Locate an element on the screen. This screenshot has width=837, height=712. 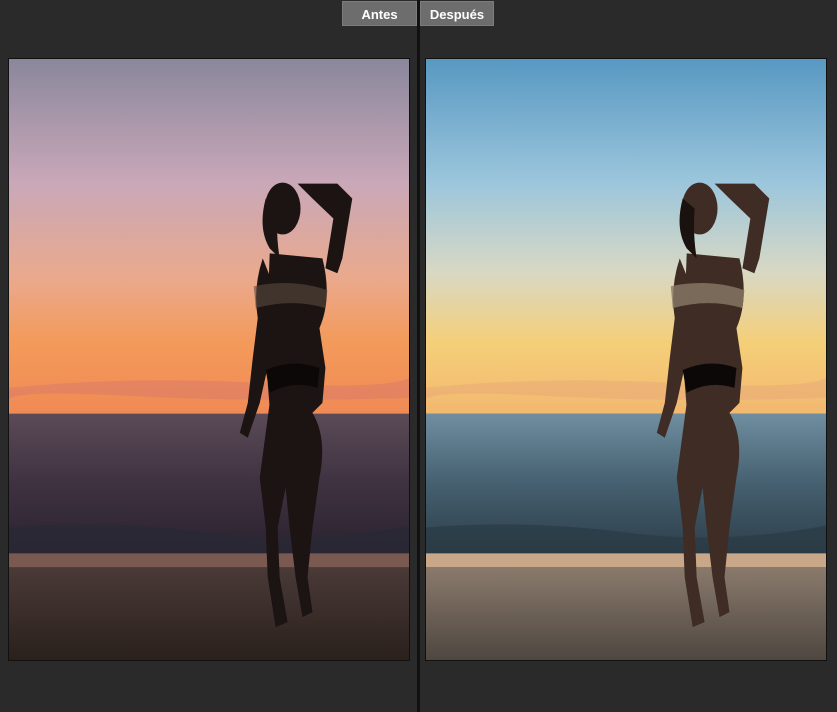
split-divider is located at coordinates (418, 356).